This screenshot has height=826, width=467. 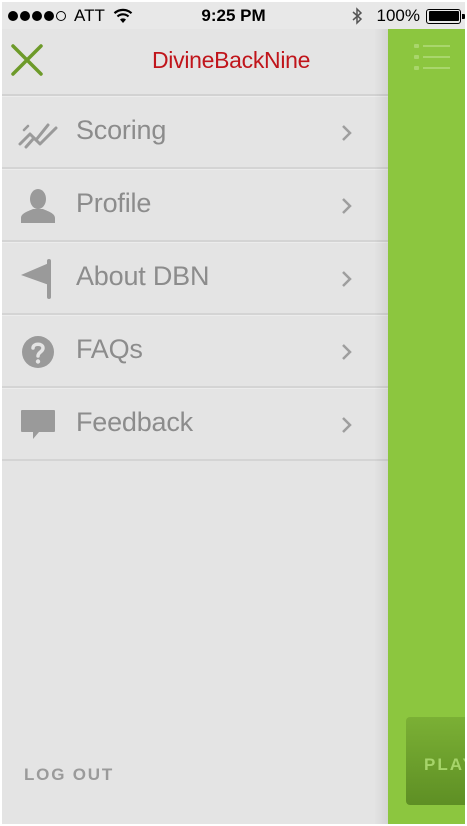 I want to click on menu-item-label: About DBN, so click(x=143, y=276).